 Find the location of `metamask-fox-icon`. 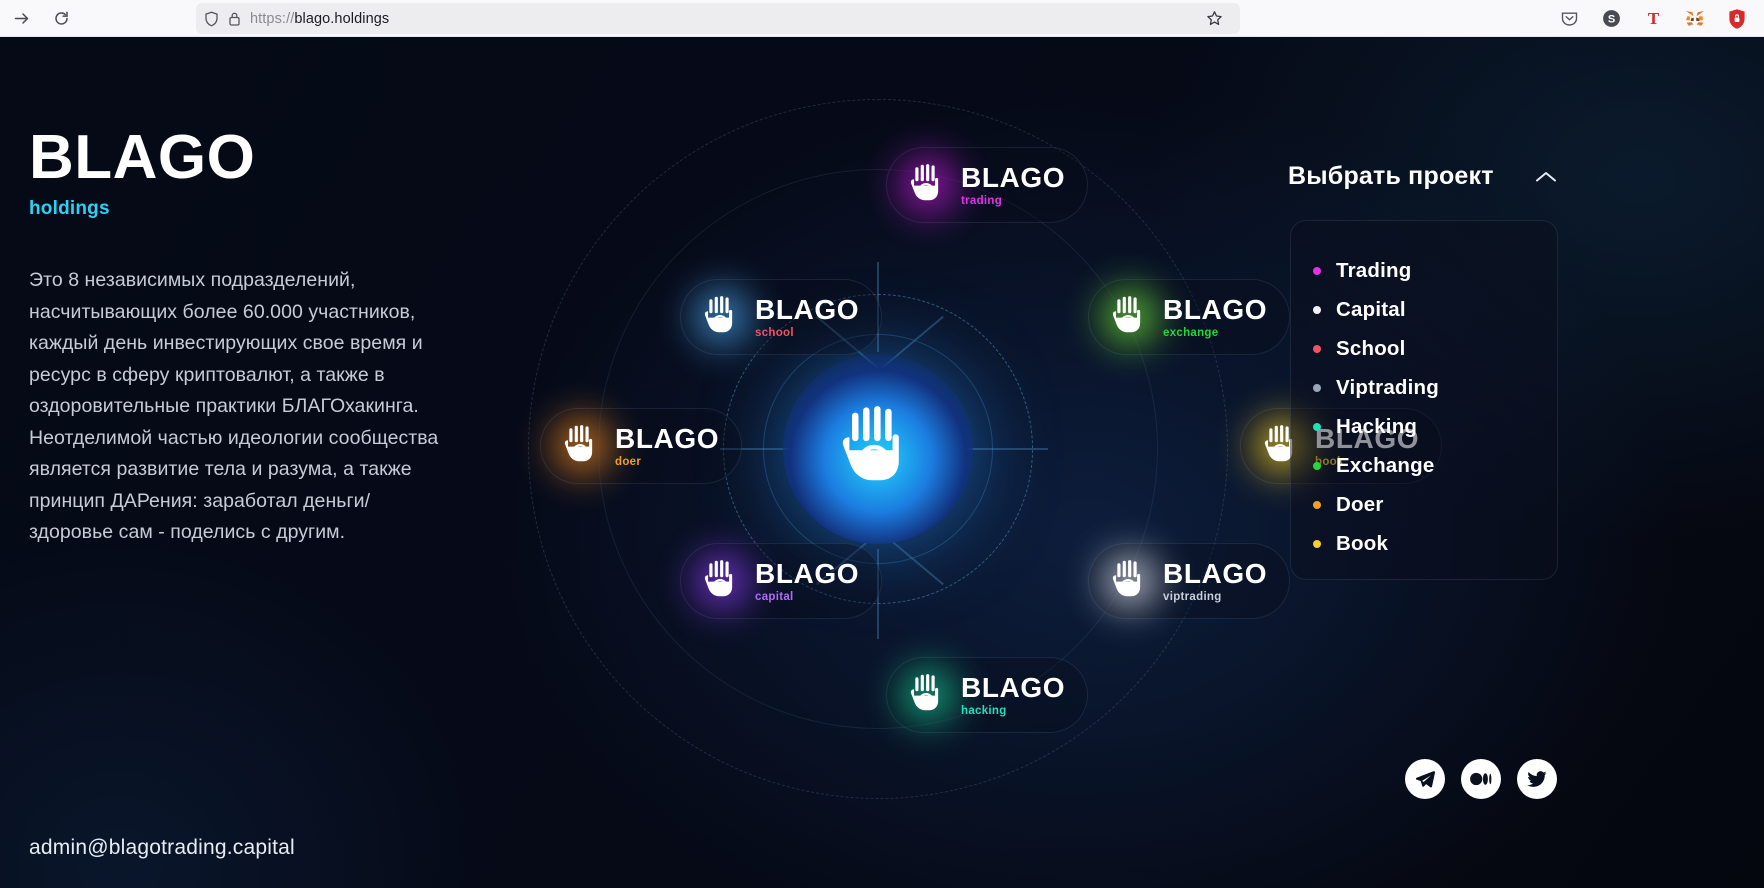

metamask-fox-icon is located at coordinates (1695, 19).